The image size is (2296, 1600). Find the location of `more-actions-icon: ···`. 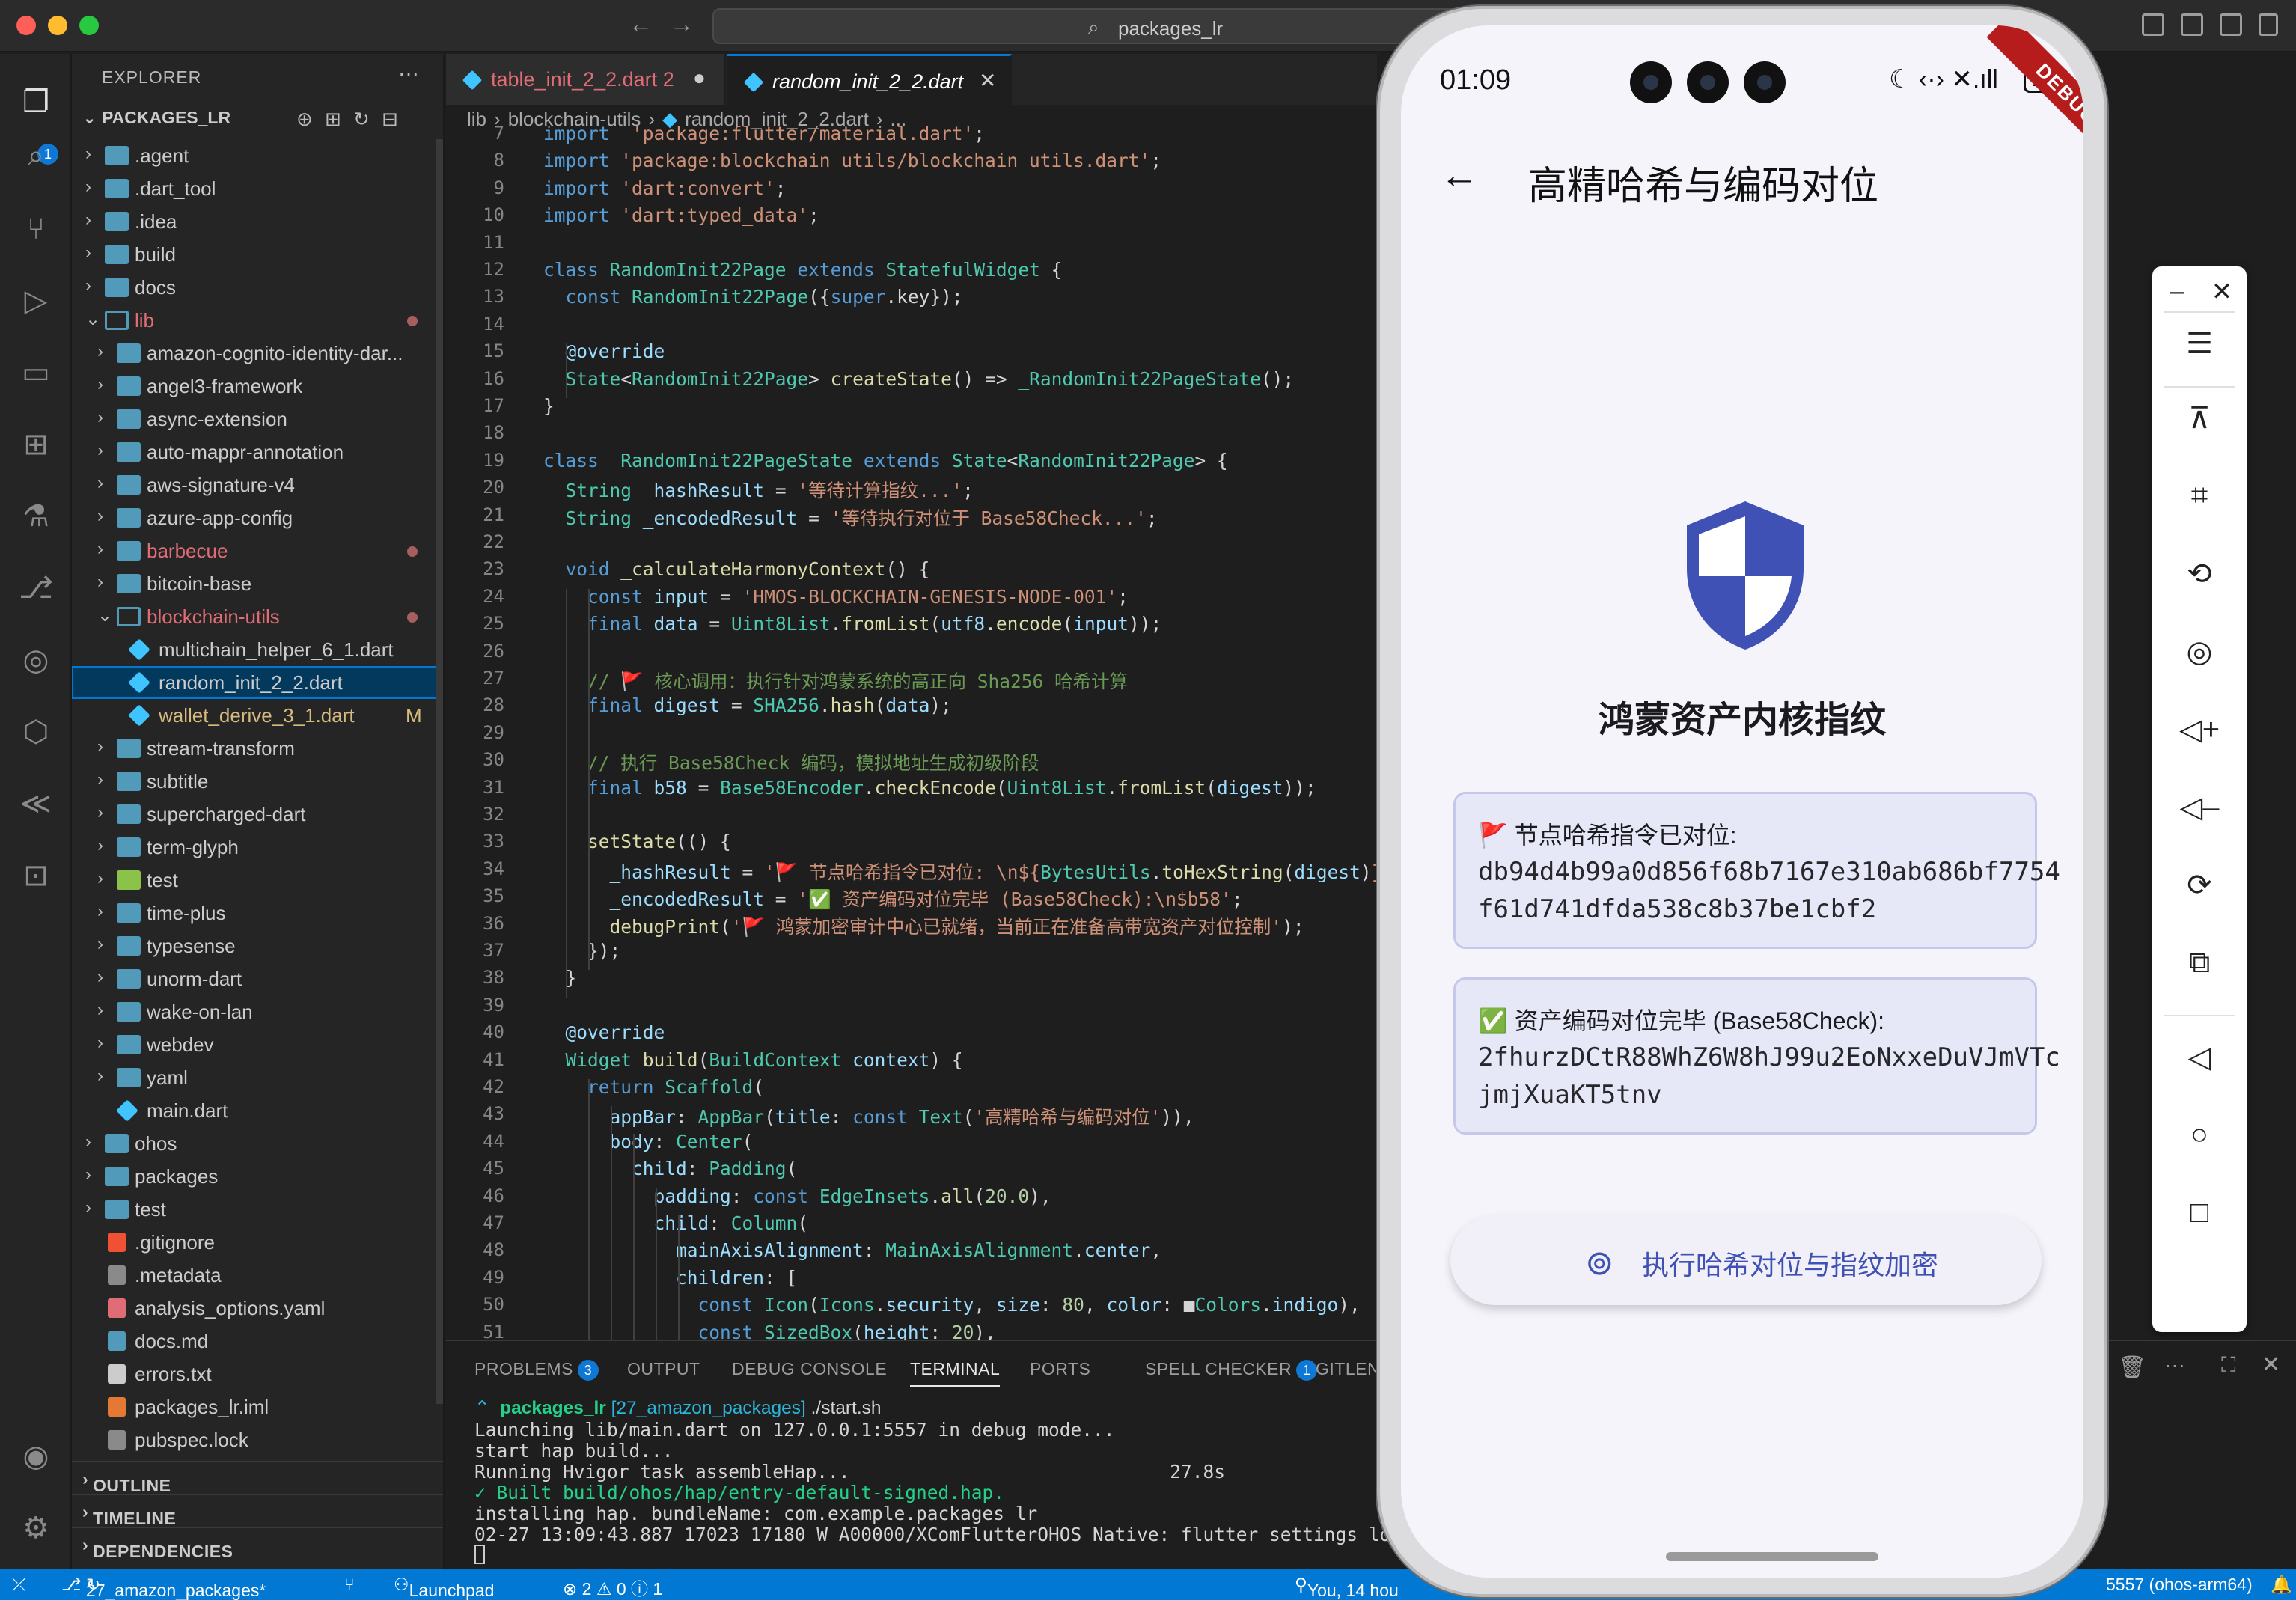

more-actions-icon: ··· is located at coordinates (2174, 1365).